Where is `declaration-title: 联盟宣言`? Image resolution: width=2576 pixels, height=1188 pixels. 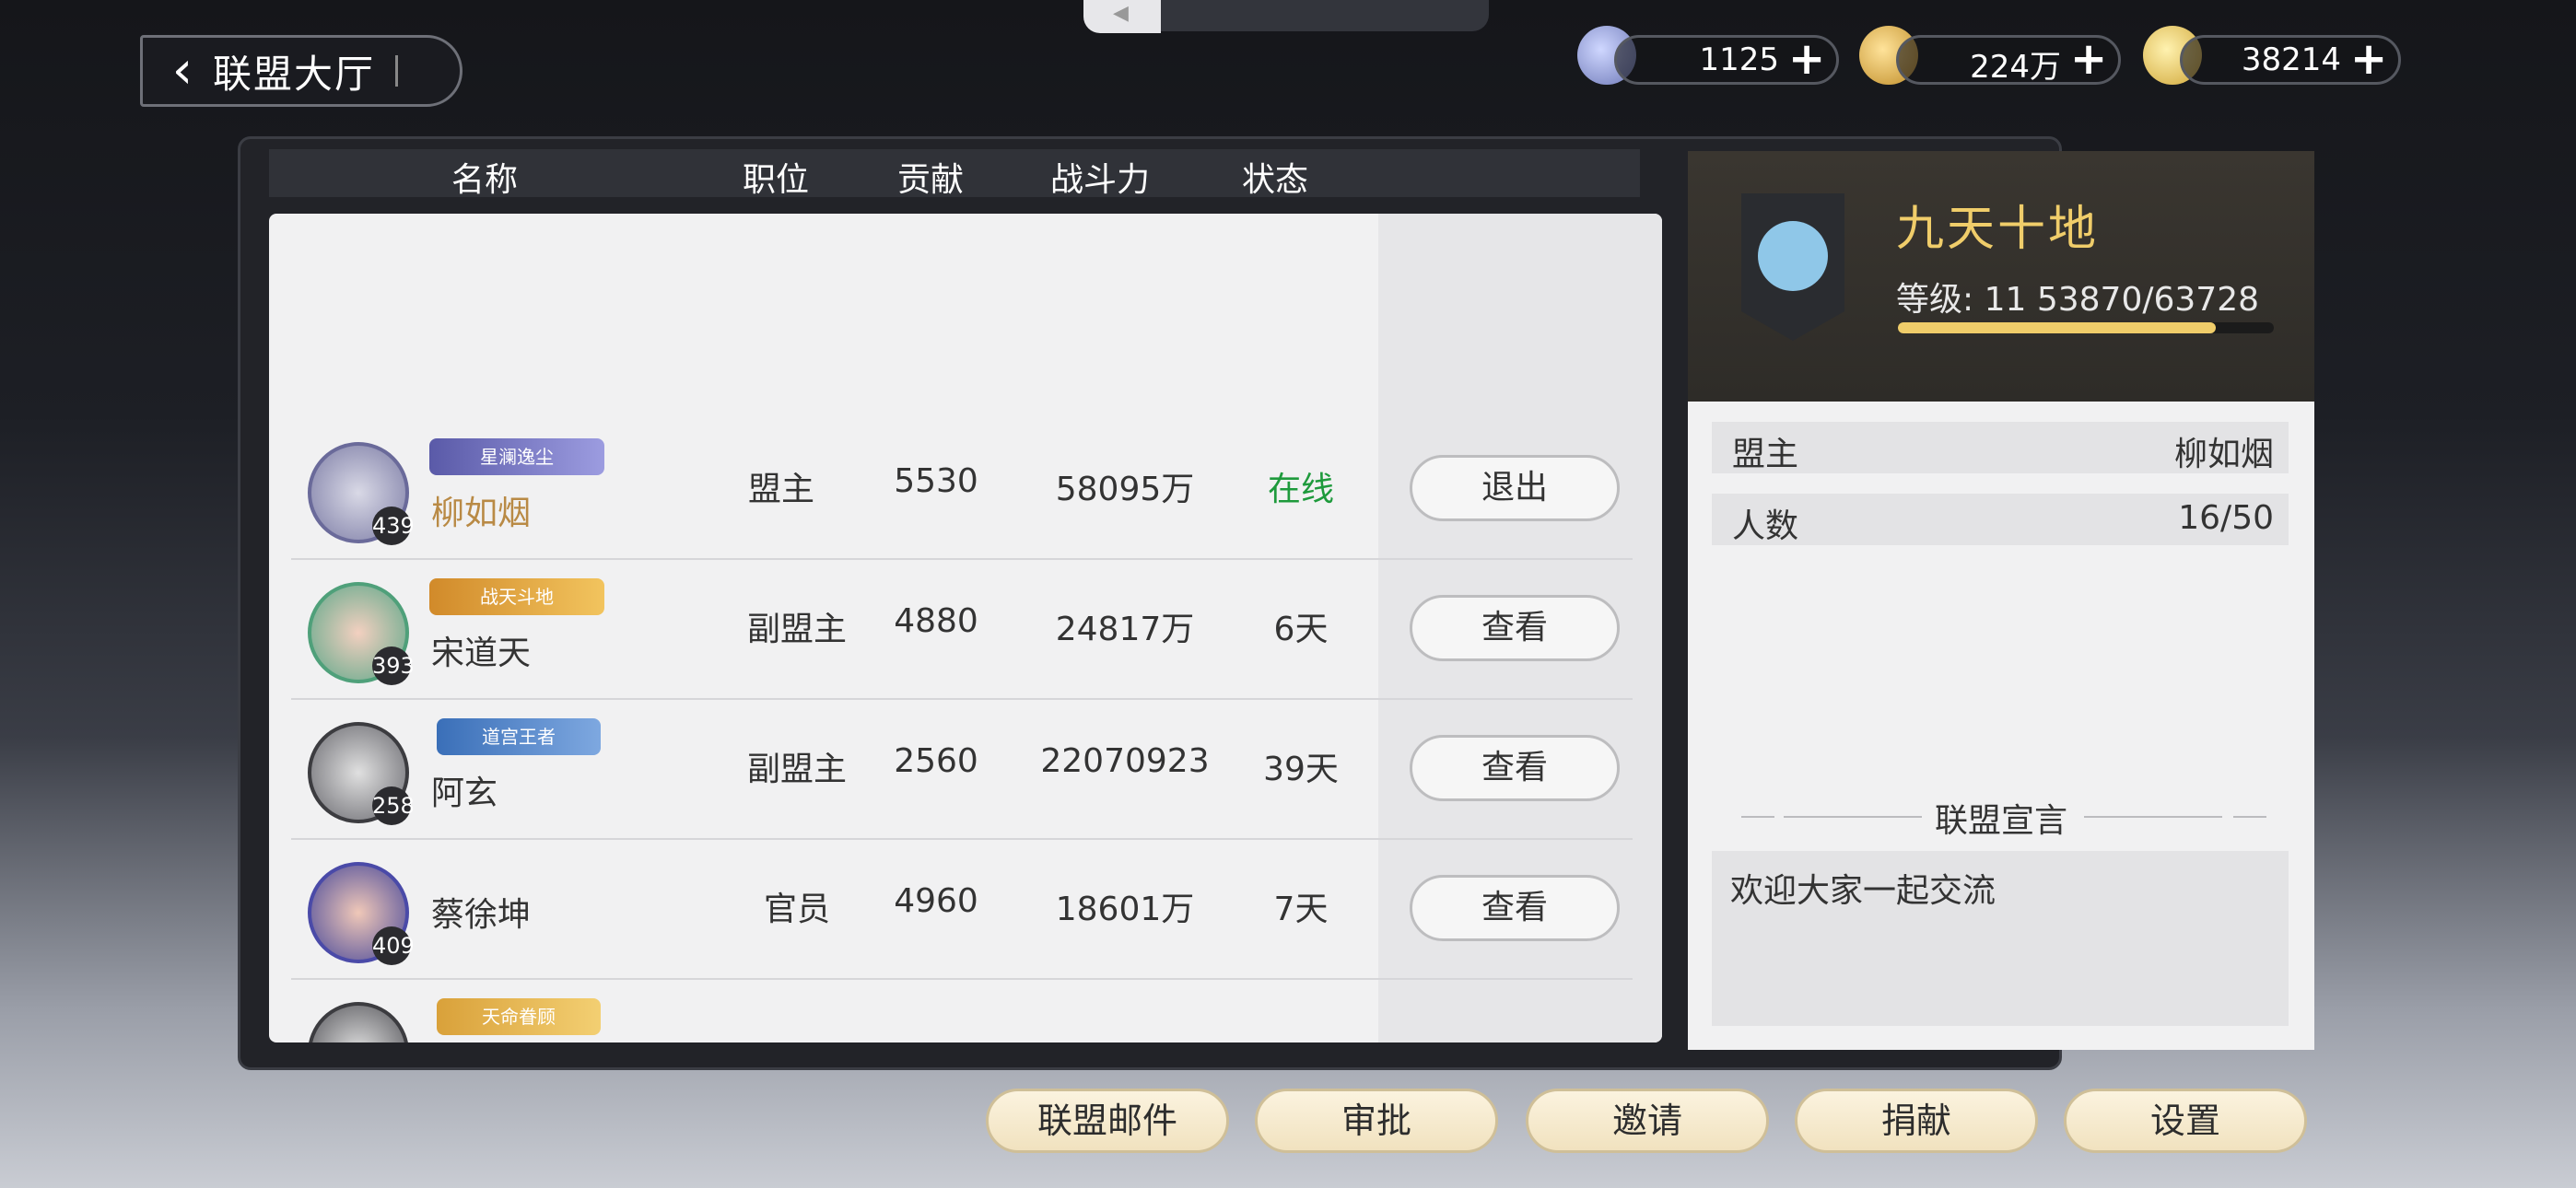 declaration-title: 联盟宣言 is located at coordinates (2000, 821).